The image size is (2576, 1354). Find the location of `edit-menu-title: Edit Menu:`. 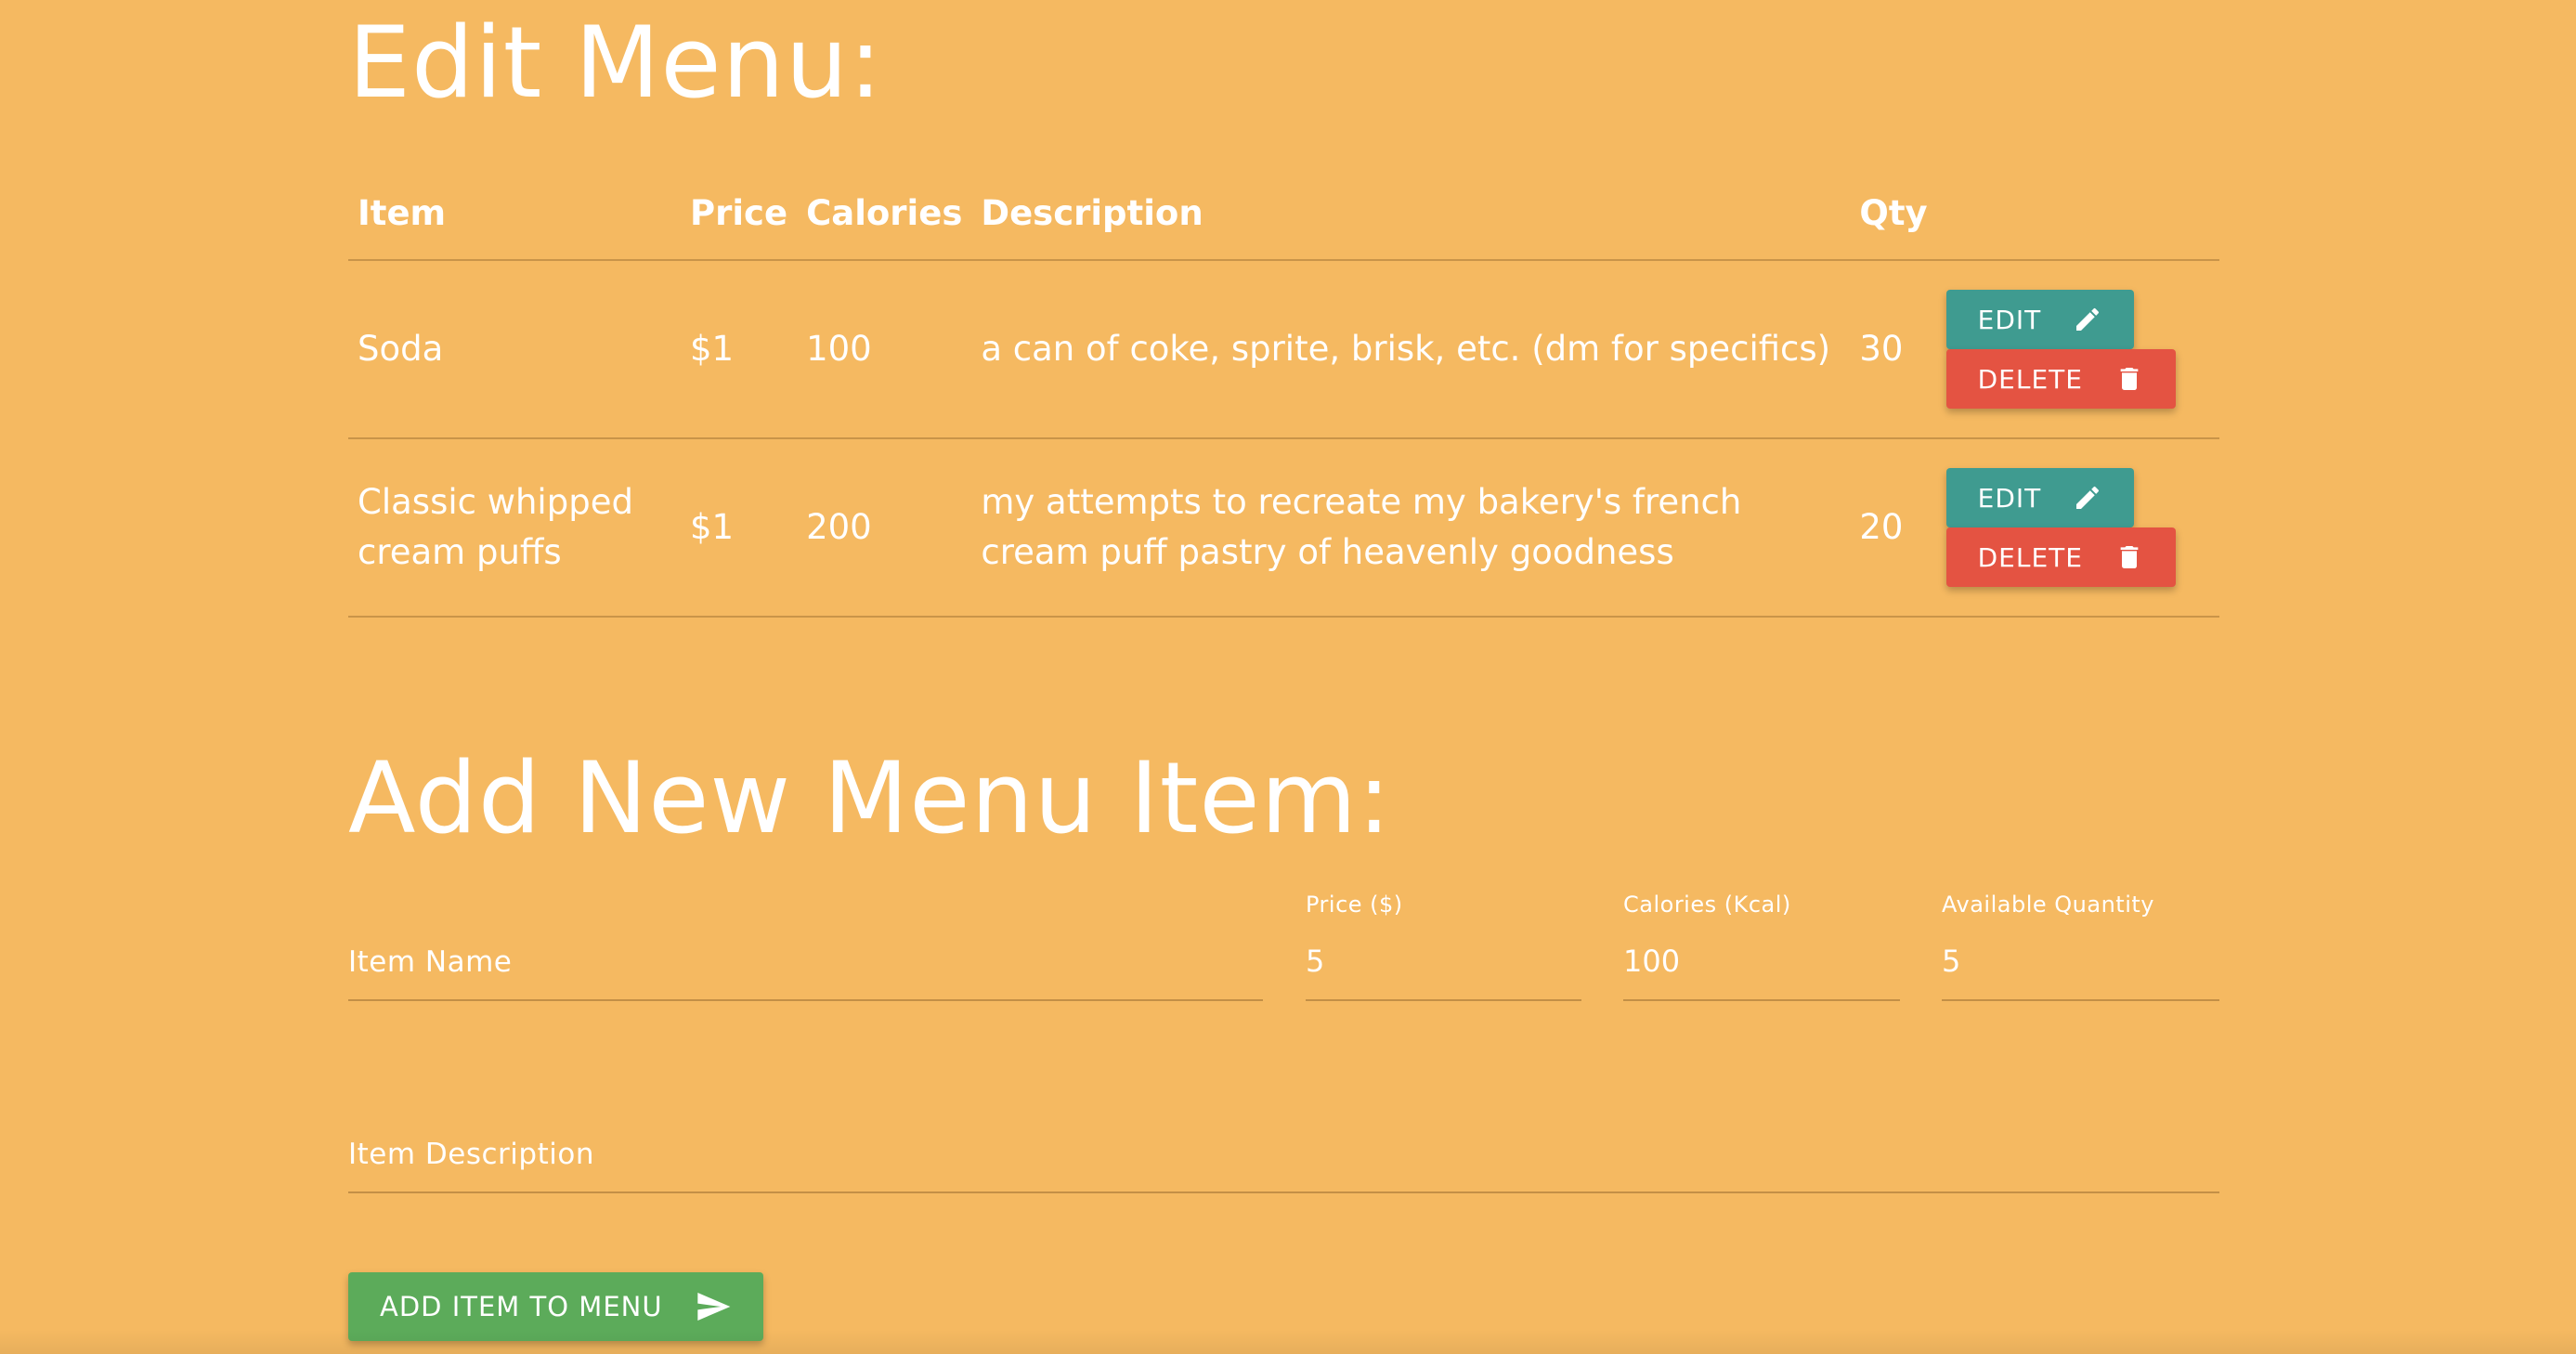

edit-menu-title: Edit Menu: is located at coordinates (615, 63).